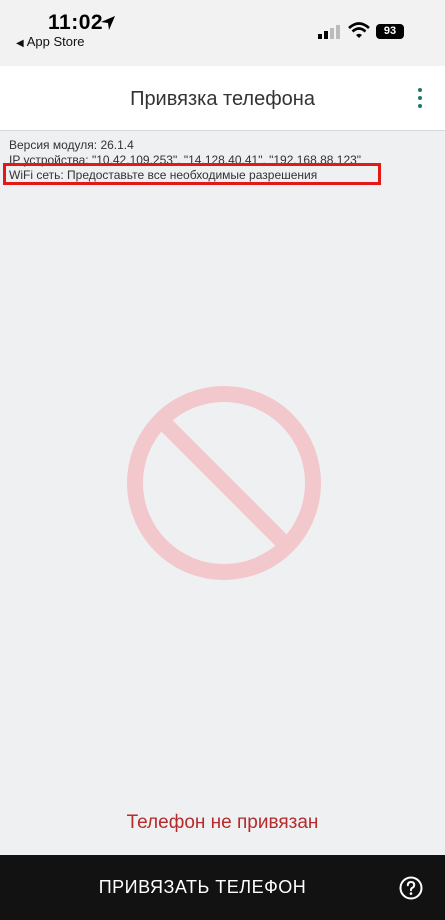 The image size is (445, 920). What do you see at coordinates (222, 33) in the screenshot?
I see `status-bar: 11:02 ◀ App Store 93` at bounding box center [222, 33].